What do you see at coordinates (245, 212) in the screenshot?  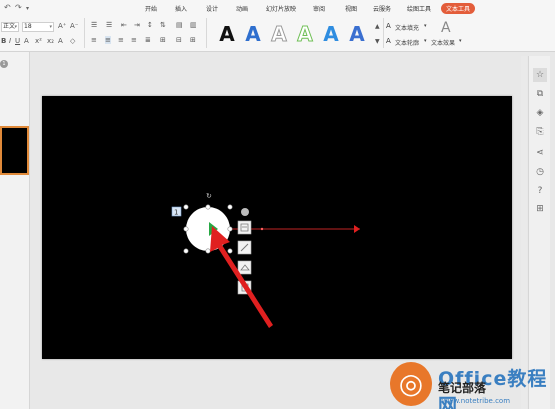 I see `quick-toolbar-collapse-icon` at bounding box center [245, 212].